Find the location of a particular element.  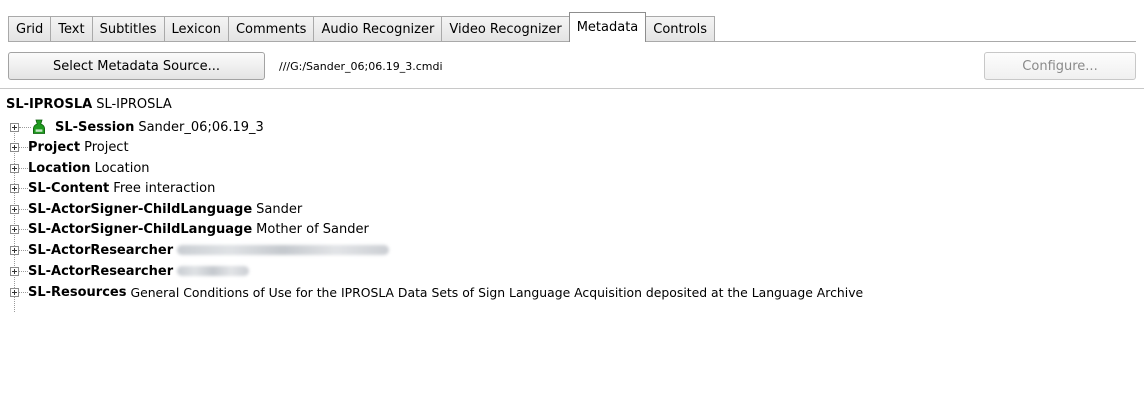

tab-comments: Comments is located at coordinates (271, 29).